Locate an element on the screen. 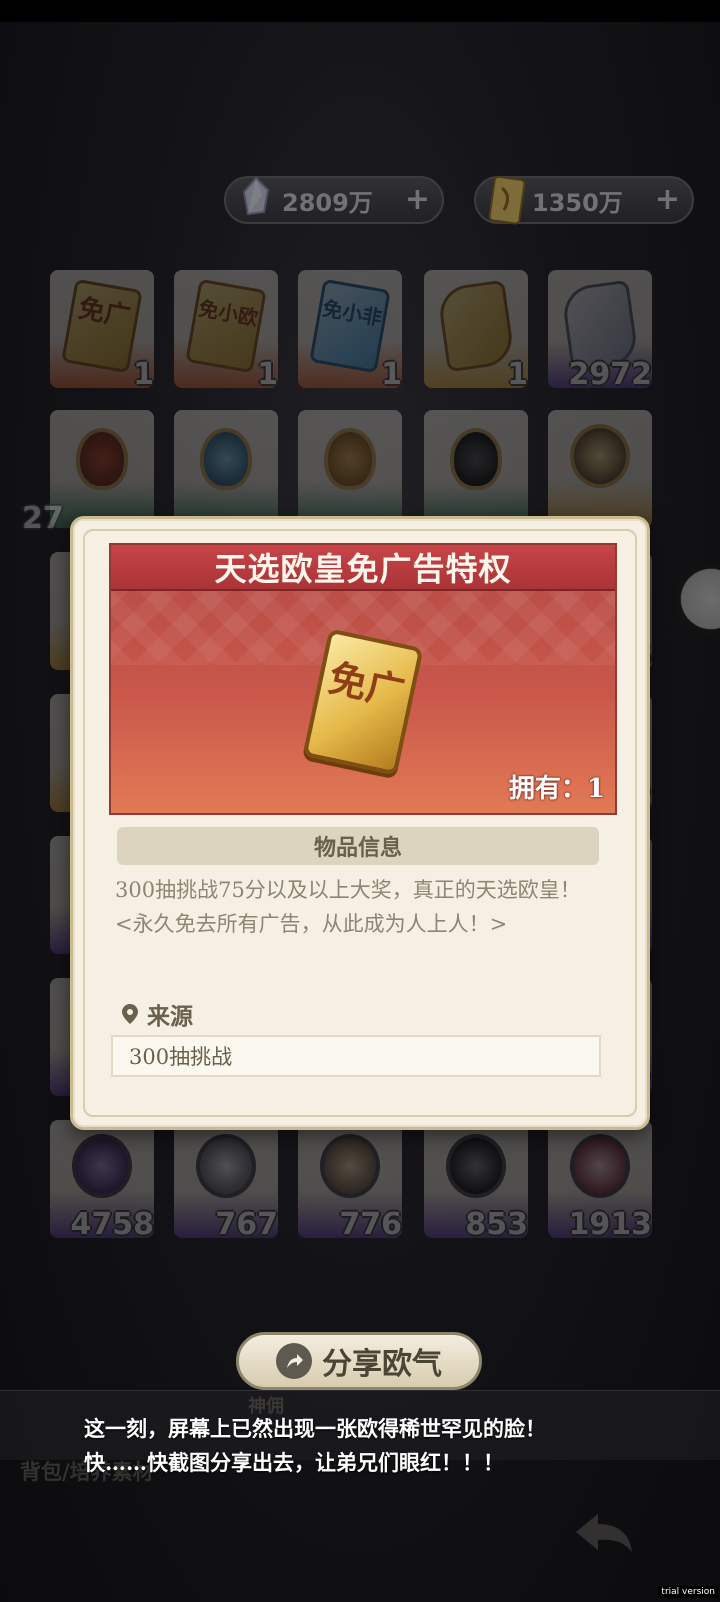 This screenshot has height=1602, width=720. source-header: 来源 is located at coordinates (157, 1014).